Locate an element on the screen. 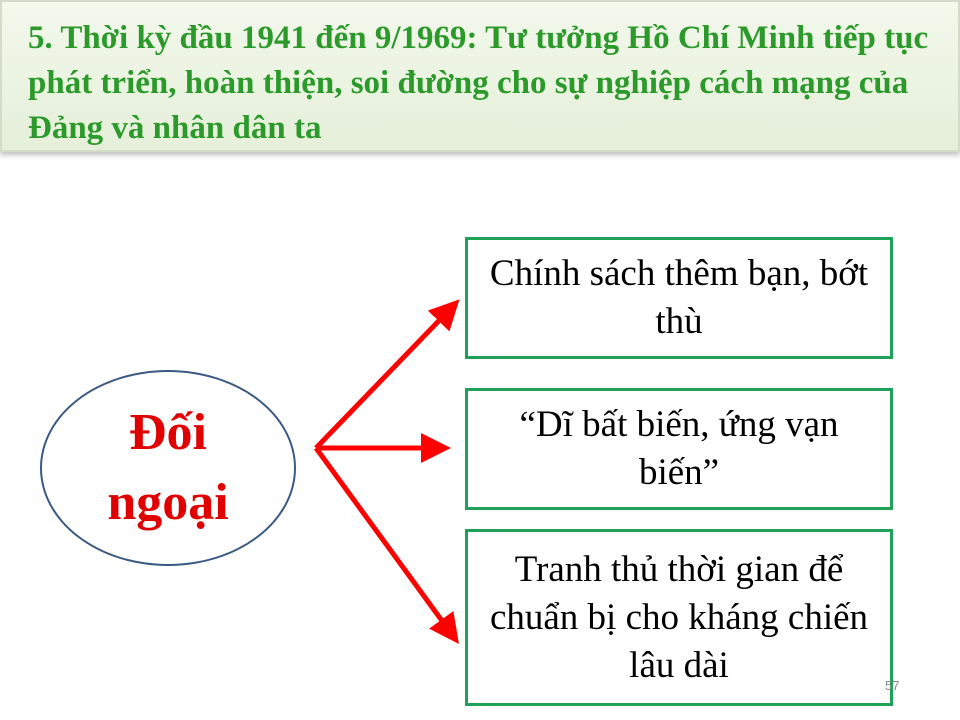 This screenshot has width=960, height=720. branch-box-1: Chính sách thêm bạn, bớt thù is located at coordinates (679, 298).